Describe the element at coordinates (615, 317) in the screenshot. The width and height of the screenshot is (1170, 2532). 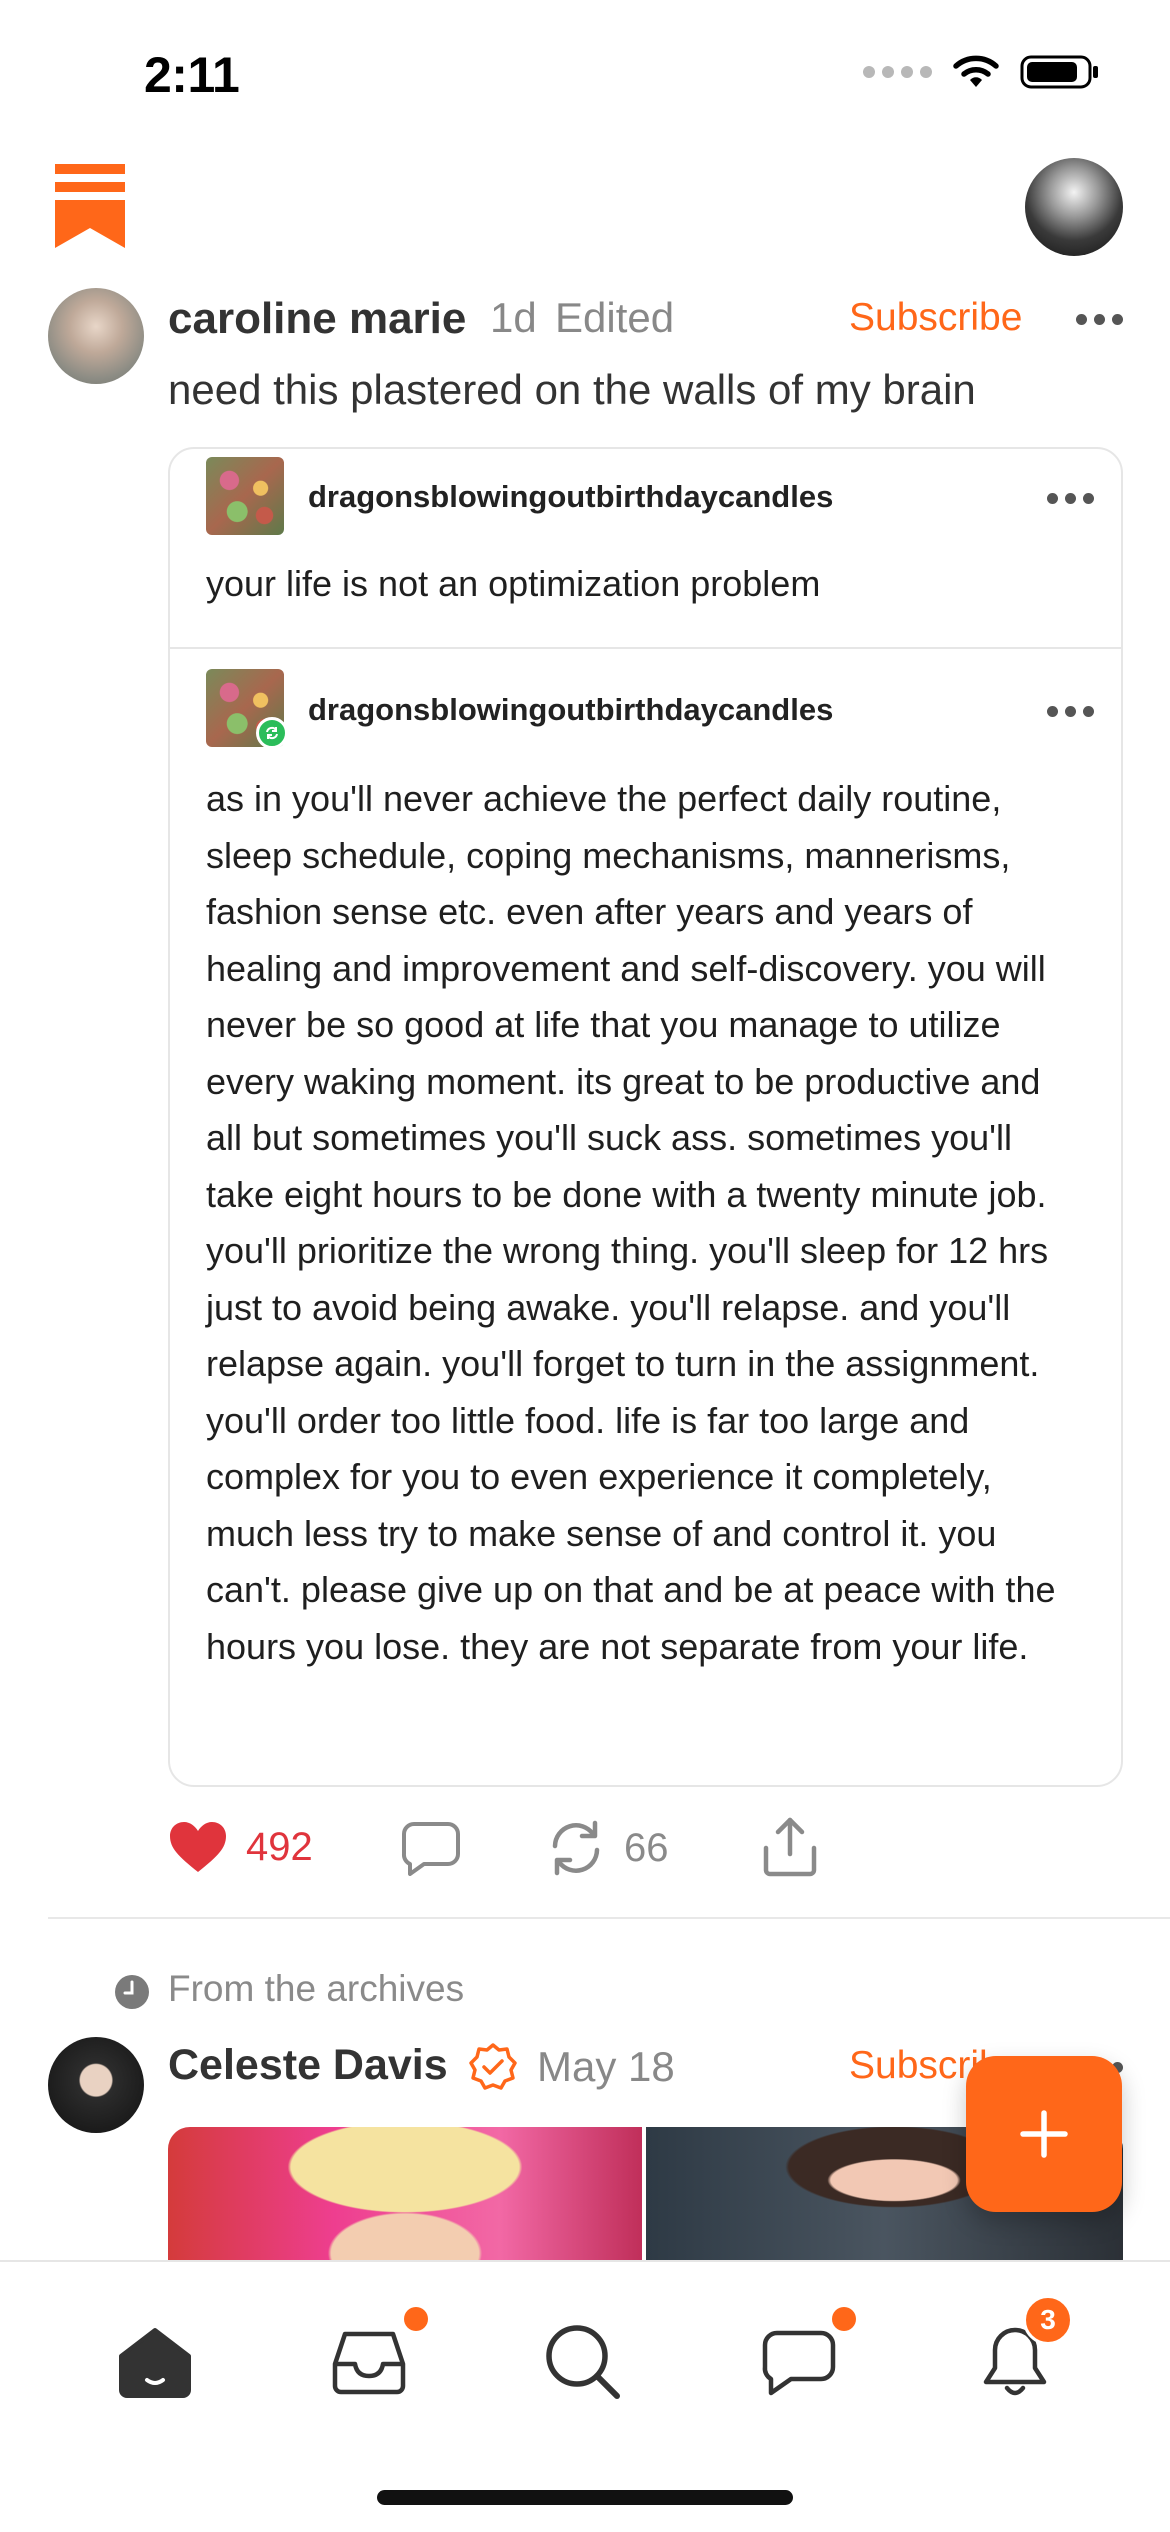
I see `post-edited-label: Edited` at that location.